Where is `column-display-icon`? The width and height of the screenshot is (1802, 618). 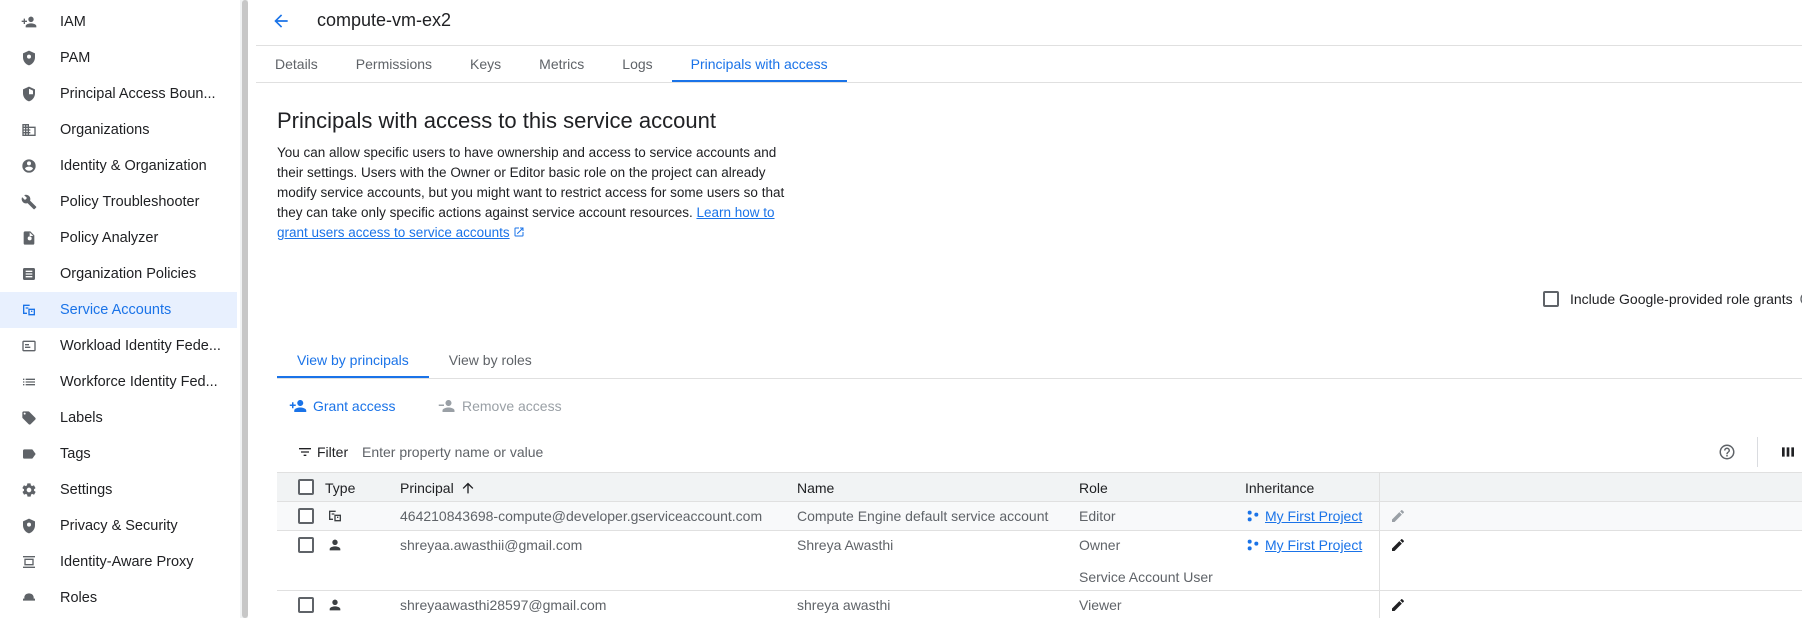
column-display-icon is located at coordinates (1788, 452).